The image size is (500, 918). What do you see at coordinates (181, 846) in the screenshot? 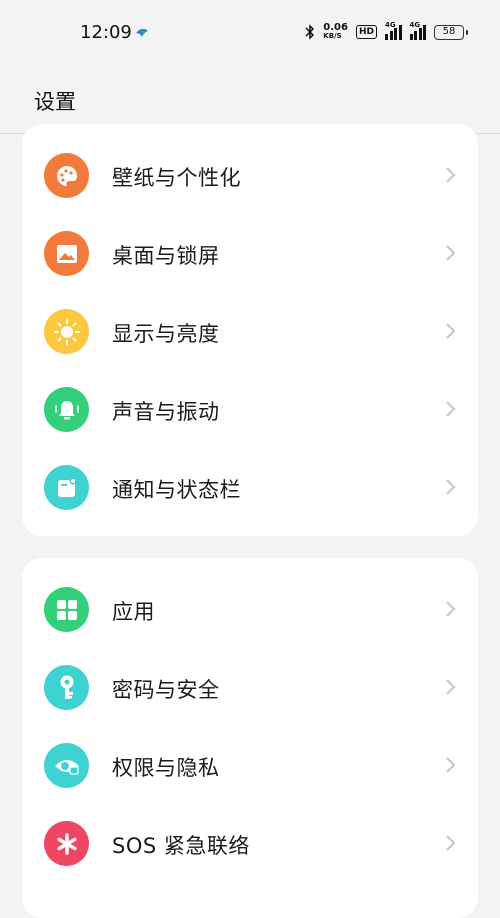
I see `settings-item-label: SOS 紧急联络` at bounding box center [181, 846].